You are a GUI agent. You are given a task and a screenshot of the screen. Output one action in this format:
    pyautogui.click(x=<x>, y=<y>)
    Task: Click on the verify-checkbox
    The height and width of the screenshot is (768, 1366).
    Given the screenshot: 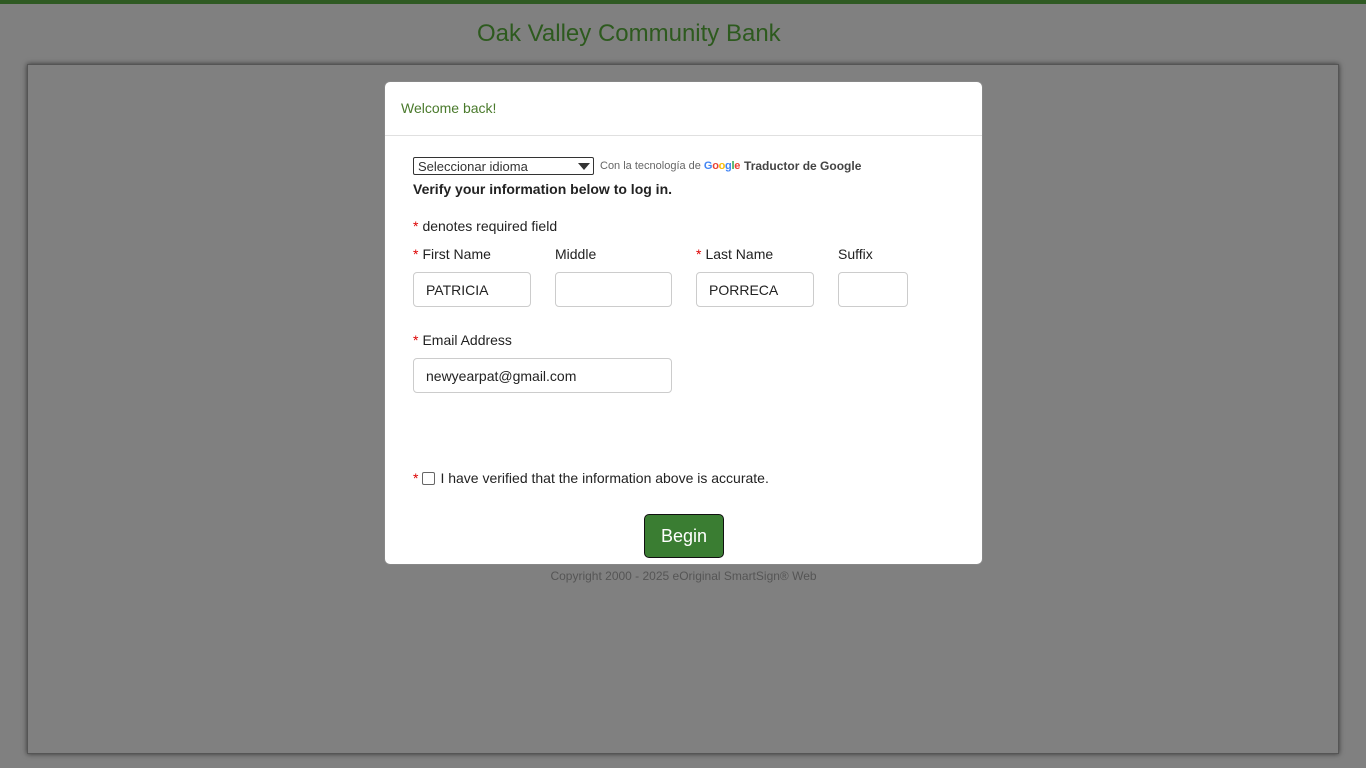 What is the action you would take?
    pyautogui.click(x=429, y=478)
    